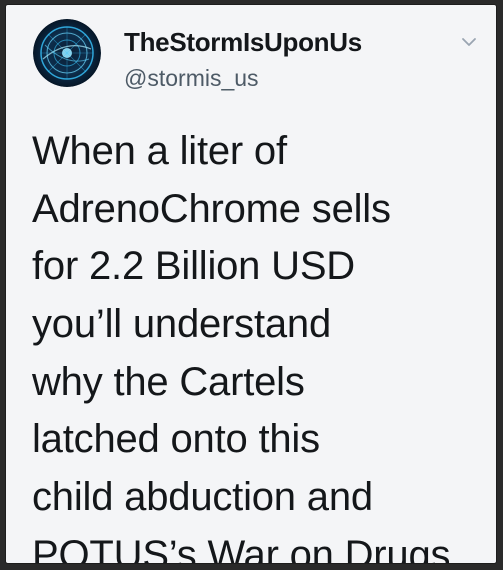  Describe the element at coordinates (176, 439) in the screenshot. I see `tweet-text-line: latched onto this` at that location.